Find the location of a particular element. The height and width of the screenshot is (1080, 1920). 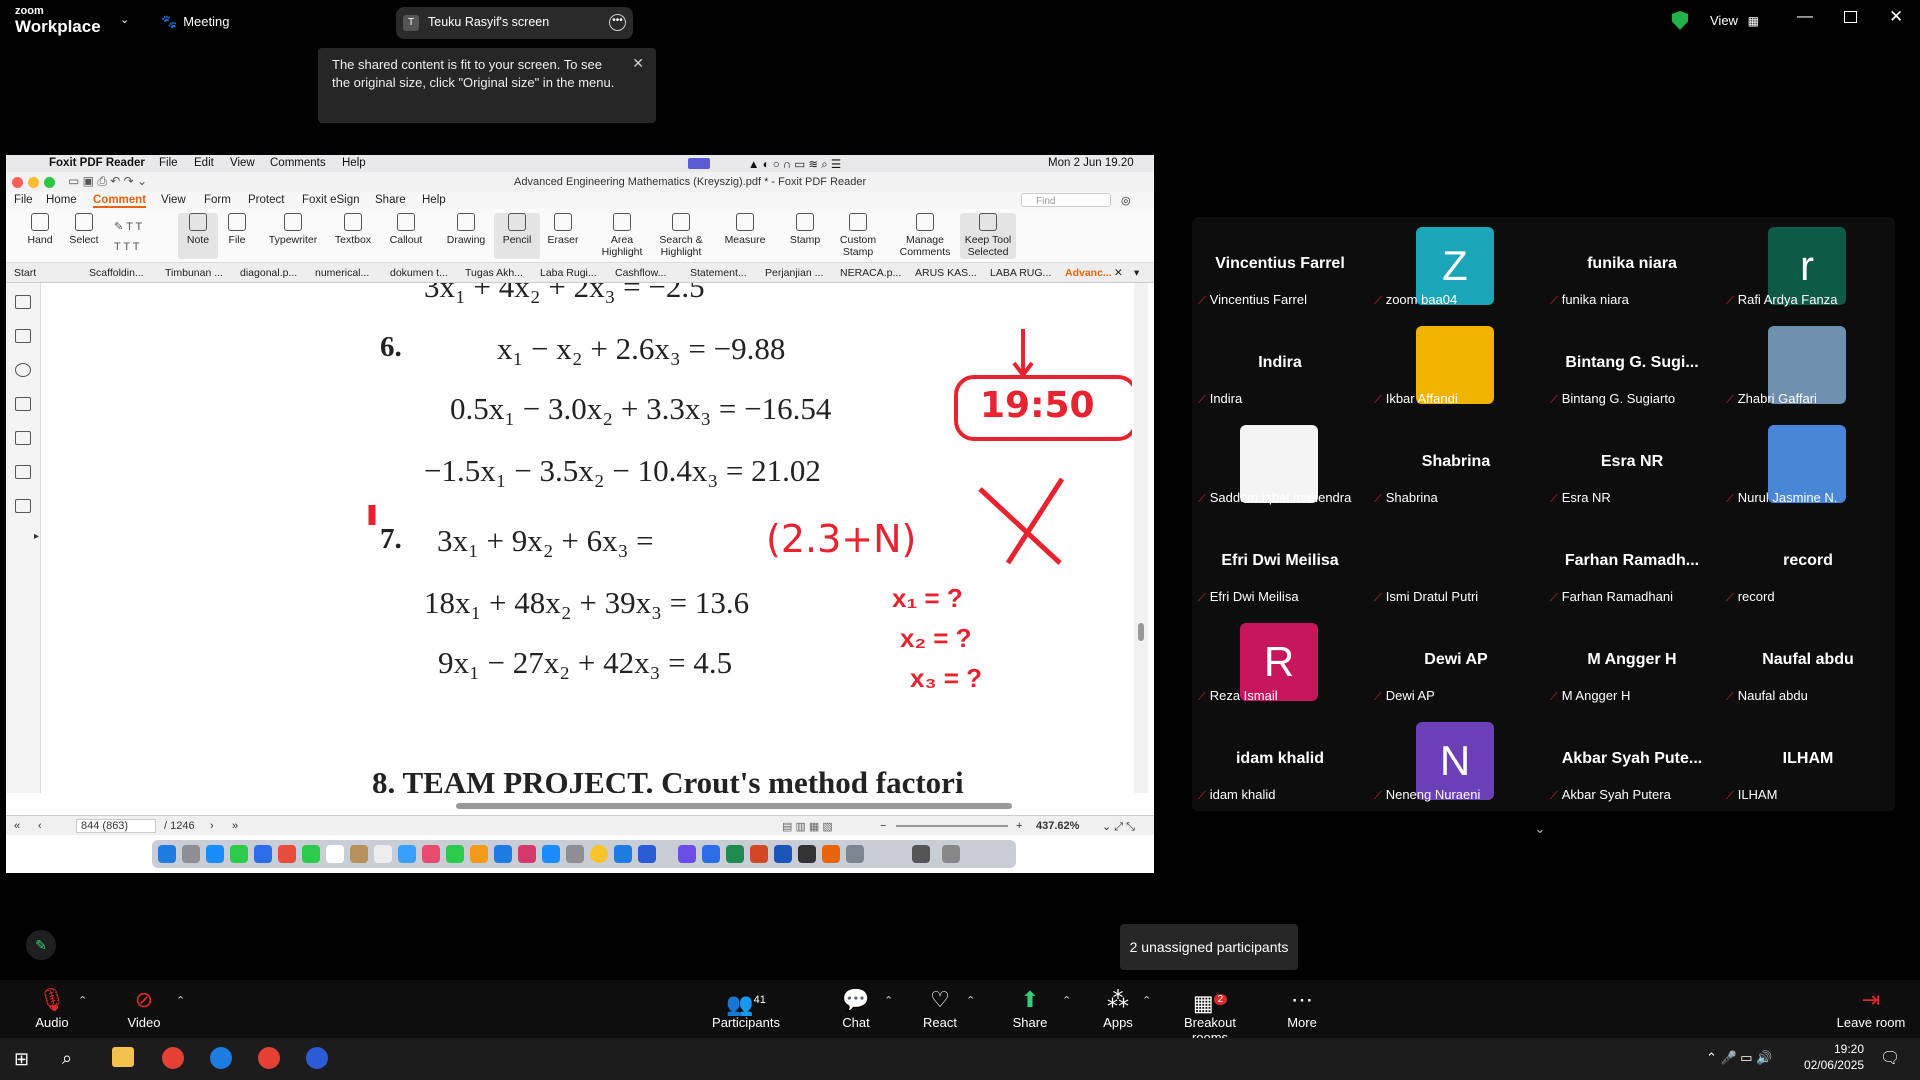

lock-icon is located at coordinates (23, 472).